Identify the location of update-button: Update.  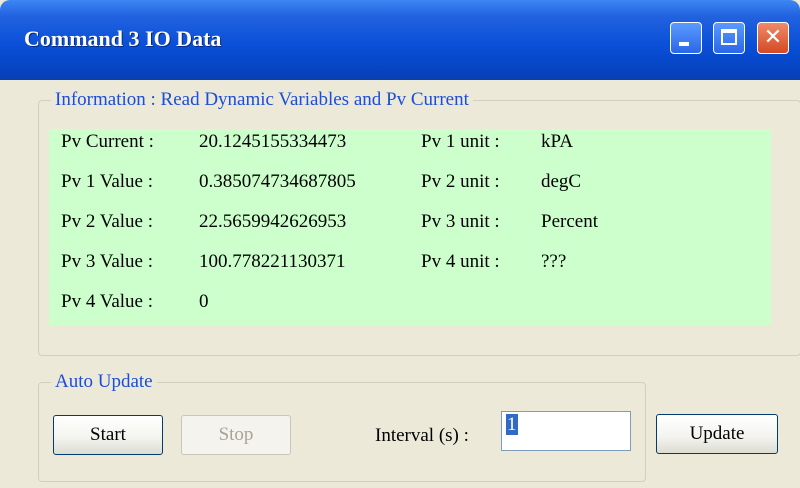
(717, 434).